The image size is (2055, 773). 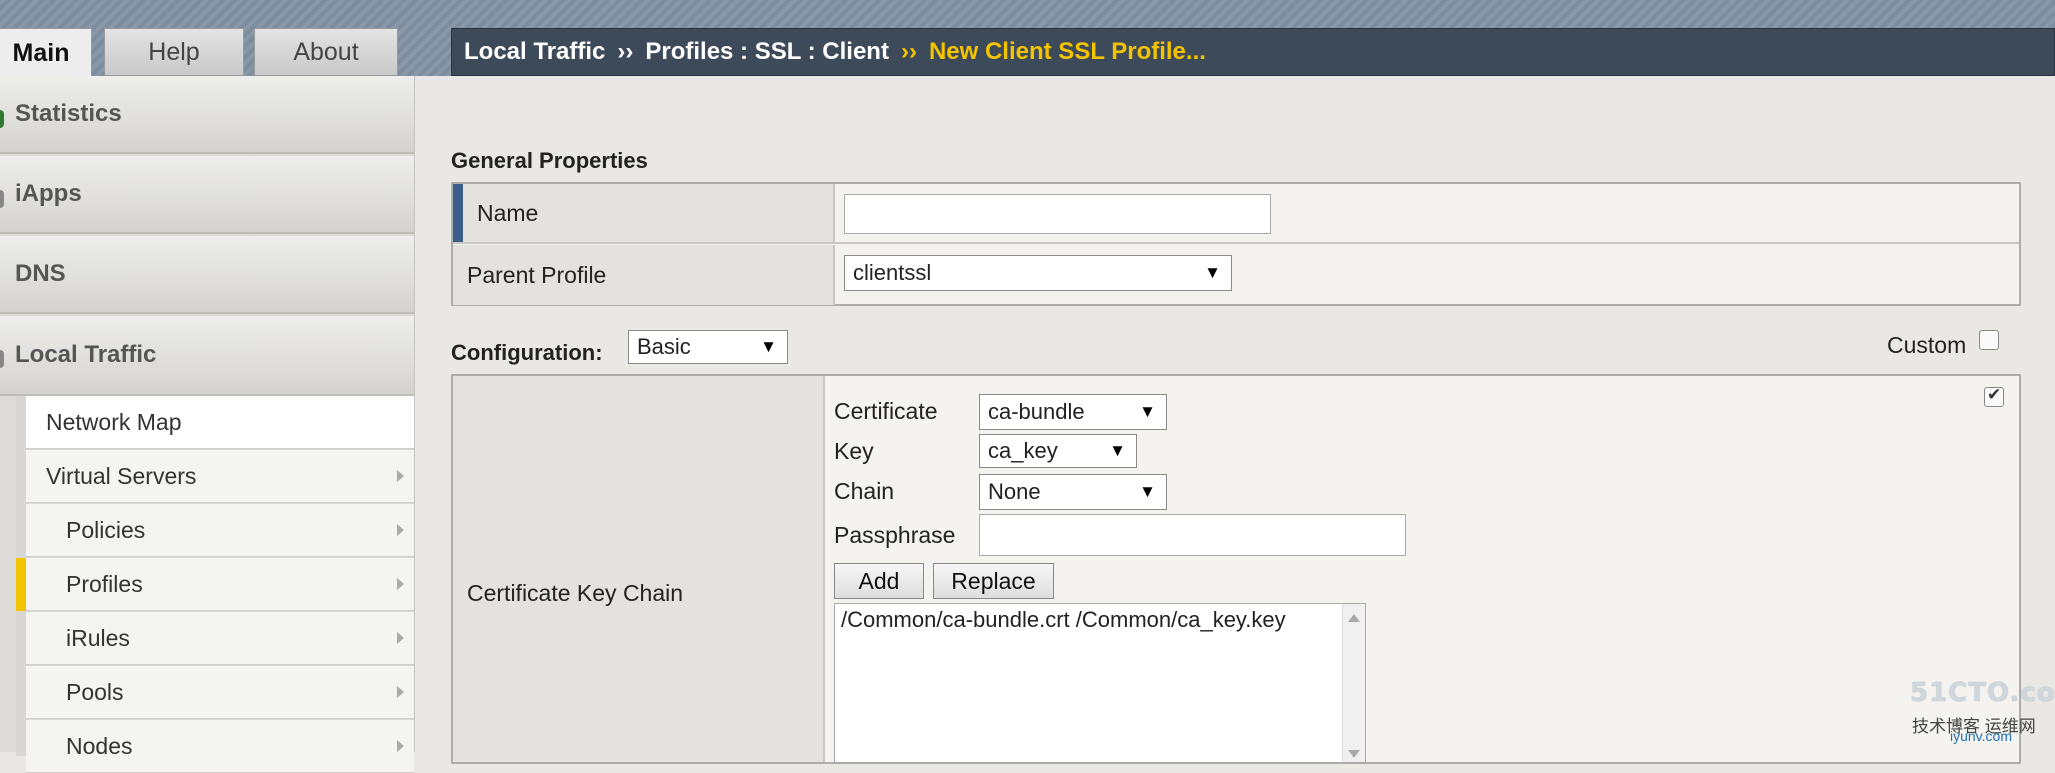 What do you see at coordinates (1100, 683) in the screenshot?
I see `certificate-key-chain-list: /Common/ca-bundle.crt /Common/ca_key.key` at bounding box center [1100, 683].